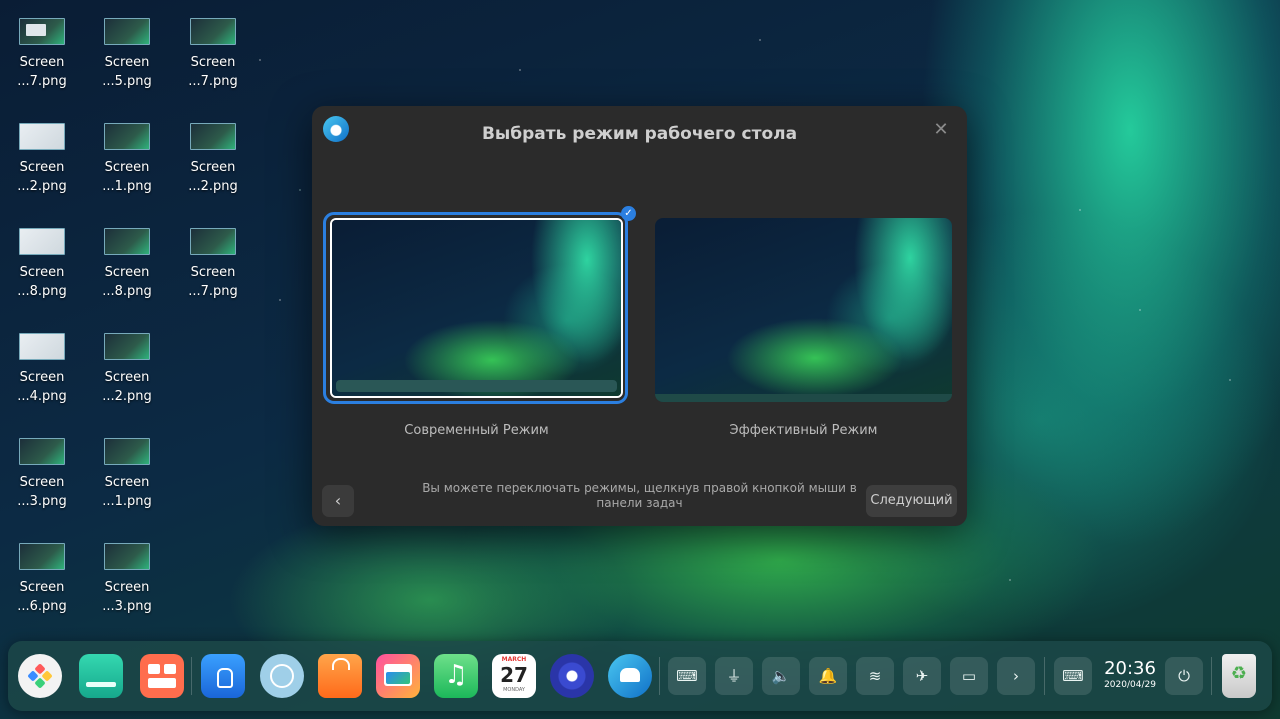 The height and width of the screenshot is (719, 1280). What do you see at coordinates (398, 676) in the screenshot?
I see `image-viewer-icon` at bounding box center [398, 676].